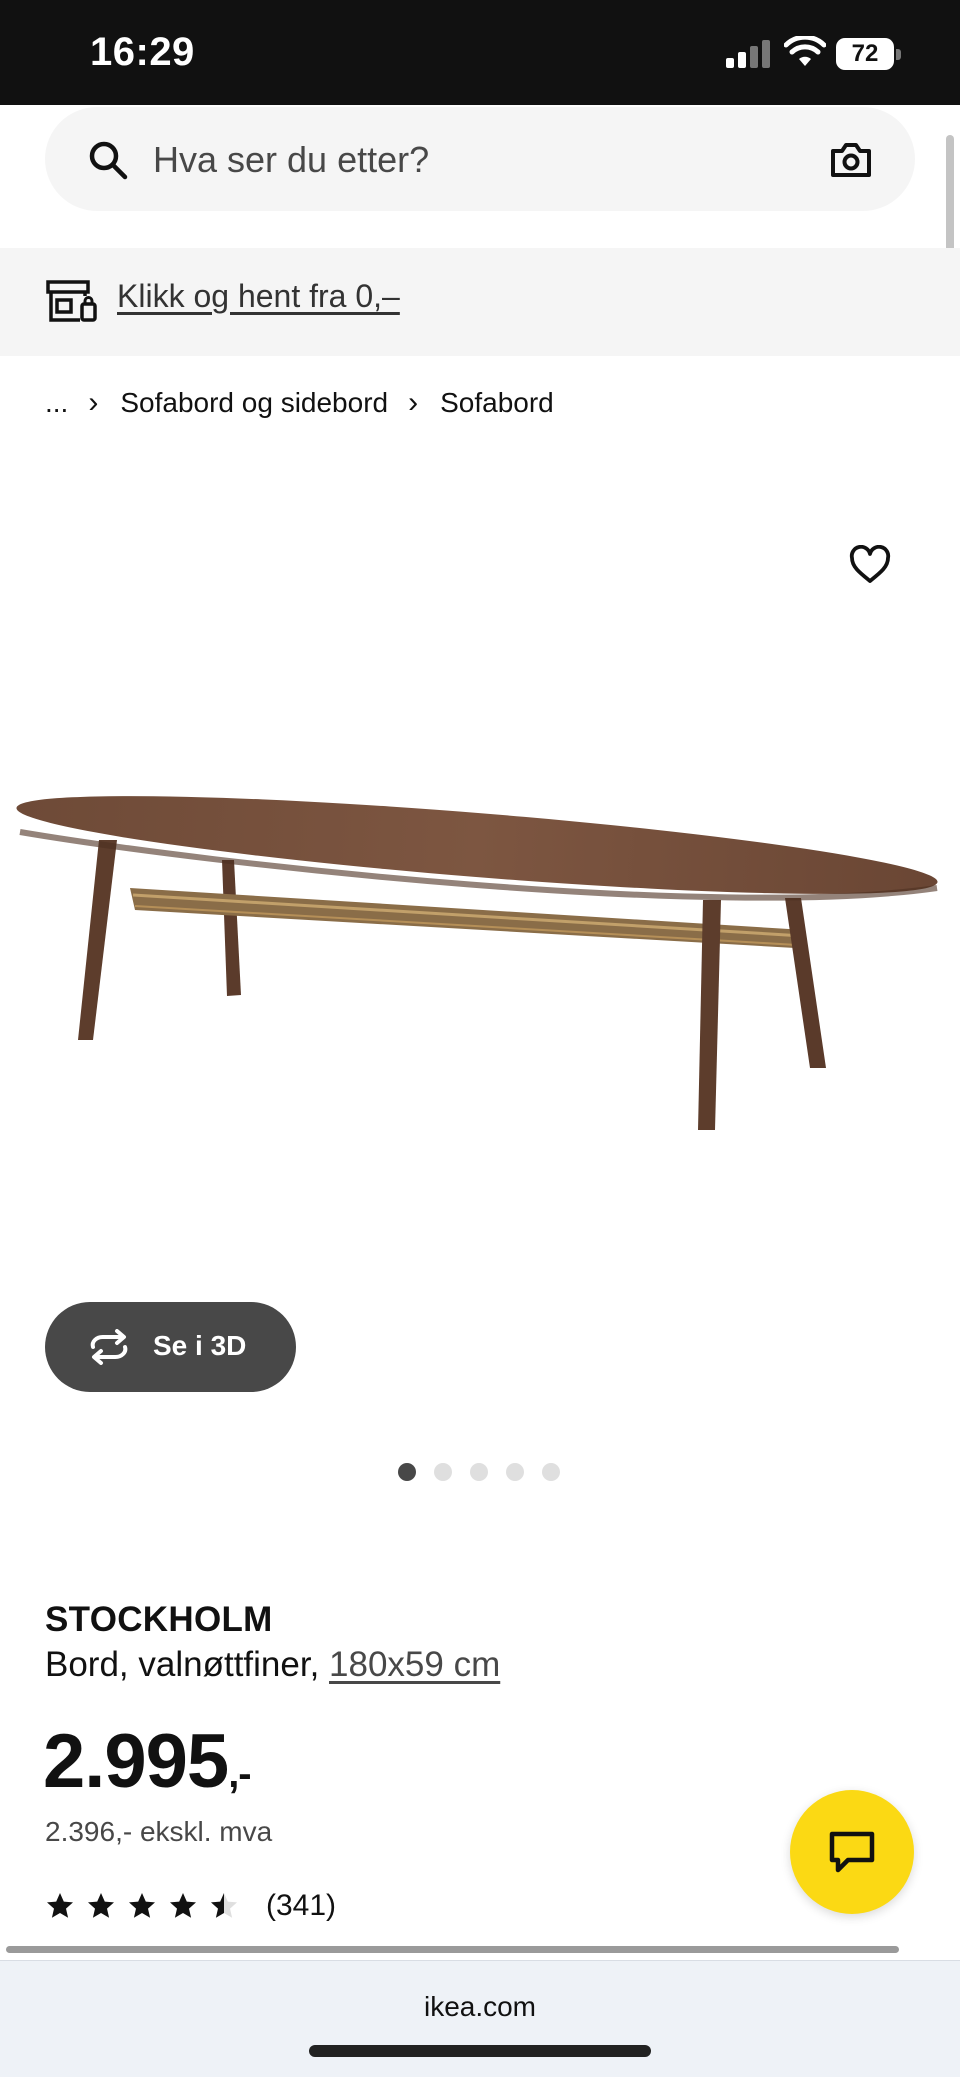  Describe the element at coordinates (480, 2007) in the screenshot. I see `browser-url: ikea.com` at that location.